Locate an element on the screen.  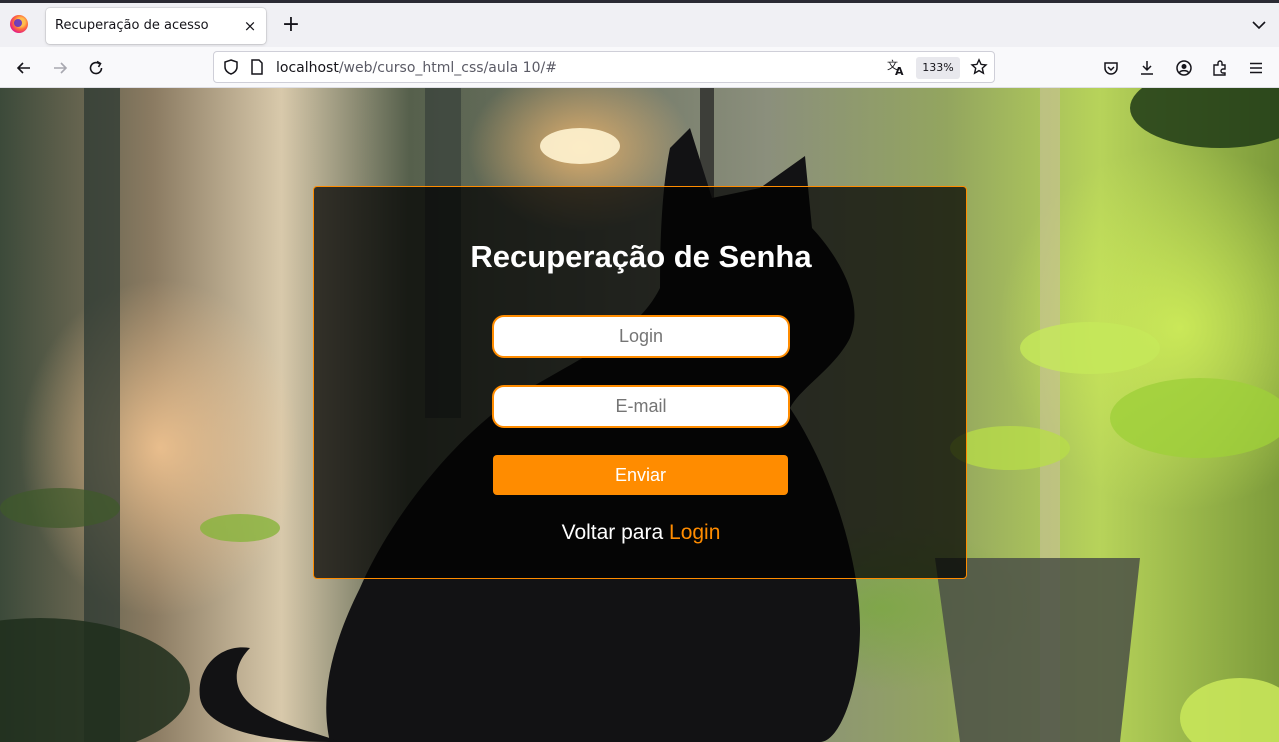
tab-list-icon is located at coordinates (1259, 25).